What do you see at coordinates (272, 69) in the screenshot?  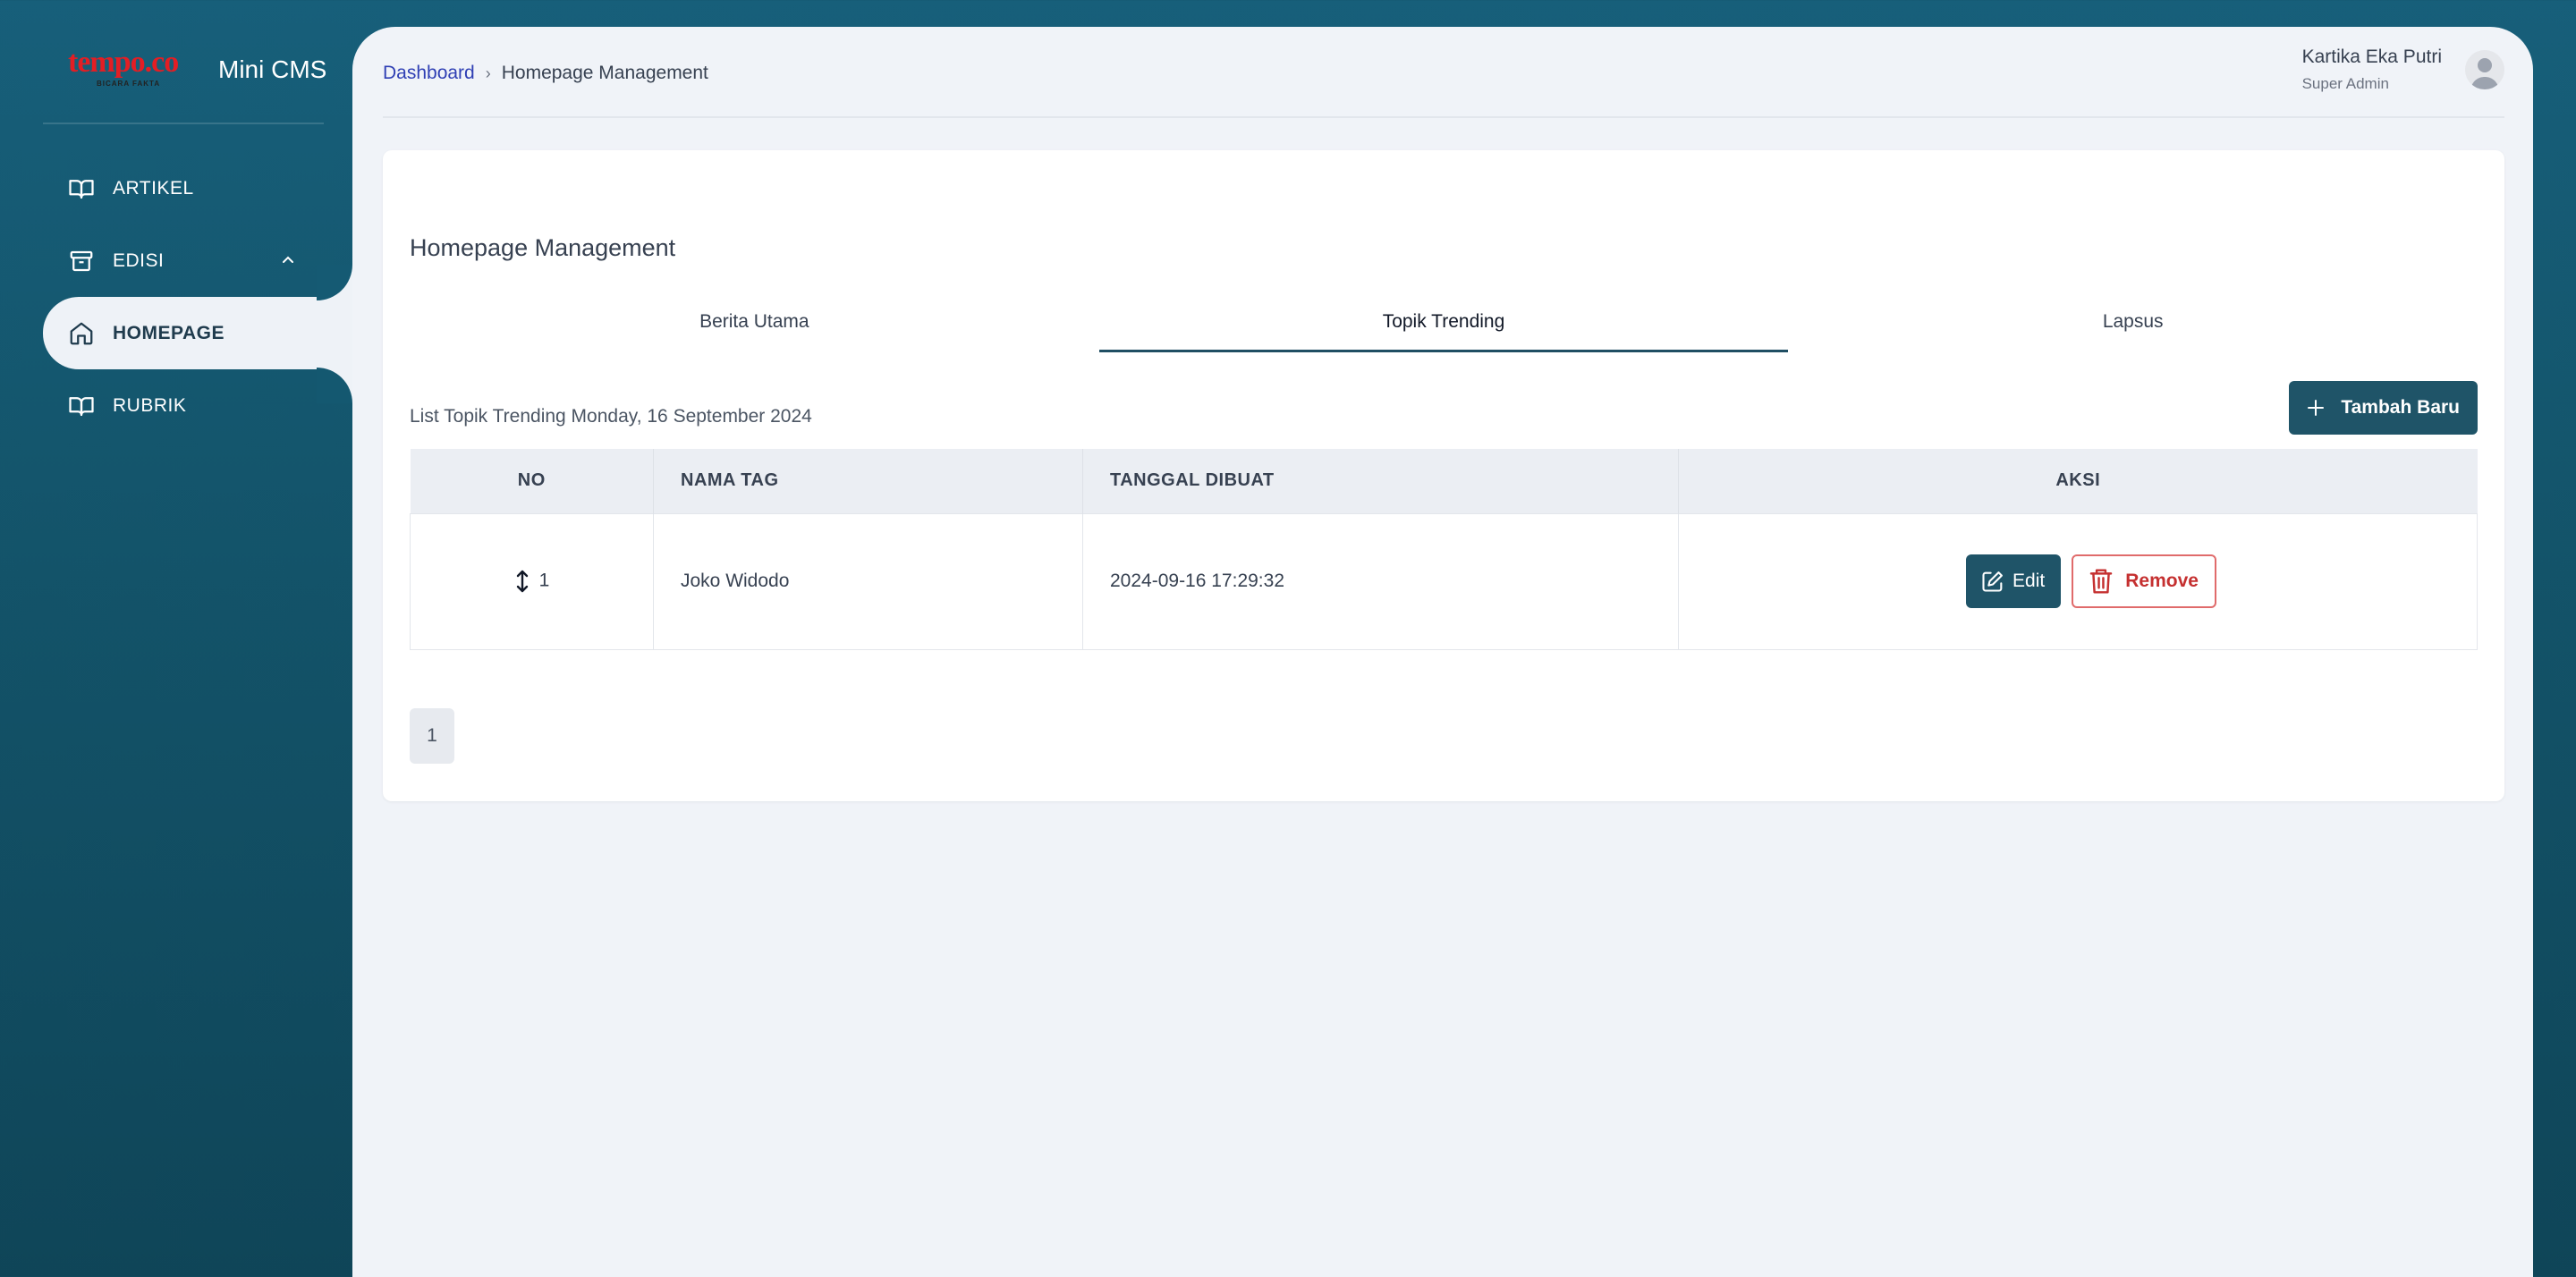 I see `app-title: Mini CMS` at bounding box center [272, 69].